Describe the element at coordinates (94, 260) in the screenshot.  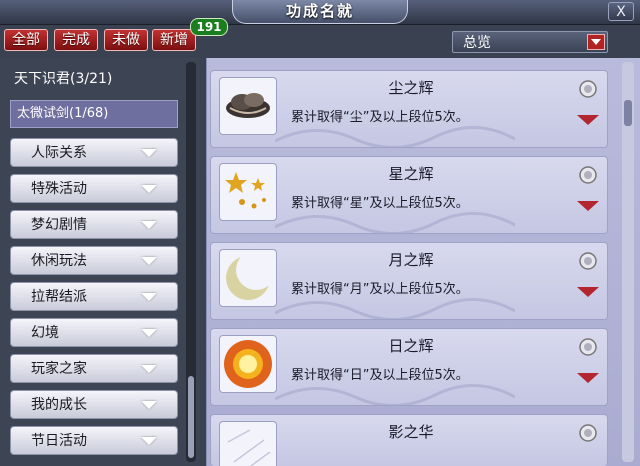
I see `category-xiuxian: 休闲玩法` at that location.